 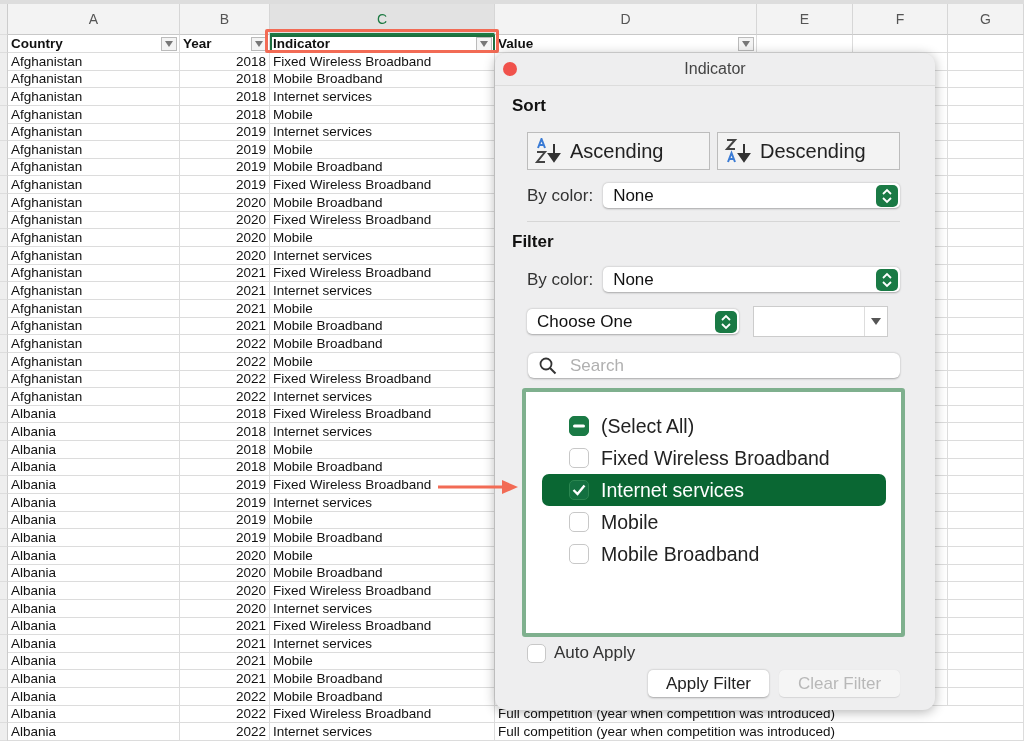 I want to click on sort-ascending-button: Ascending, so click(x=618, y=151).